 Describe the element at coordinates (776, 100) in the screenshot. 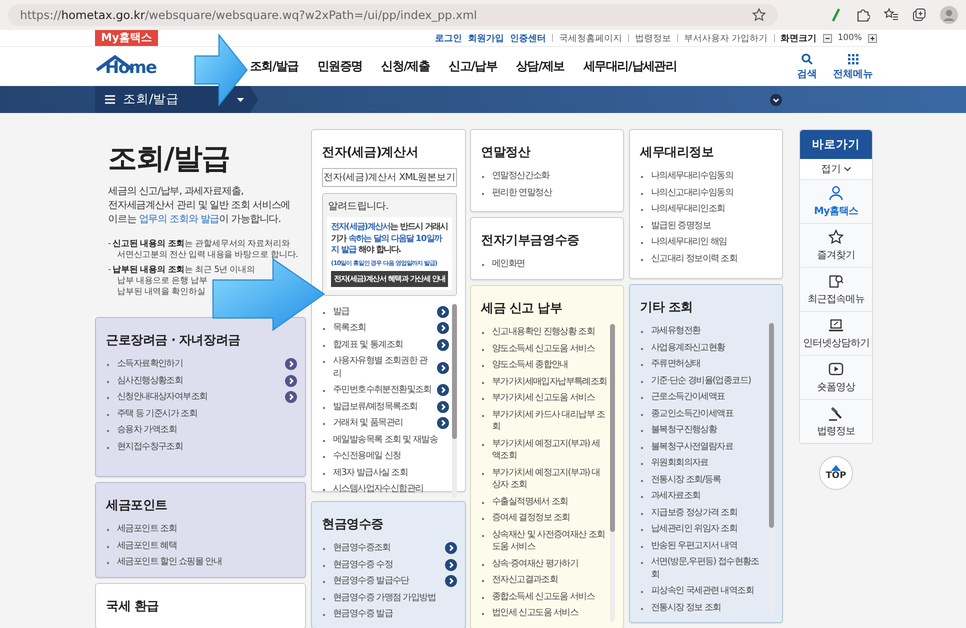

I see `expand-icon` at that location.